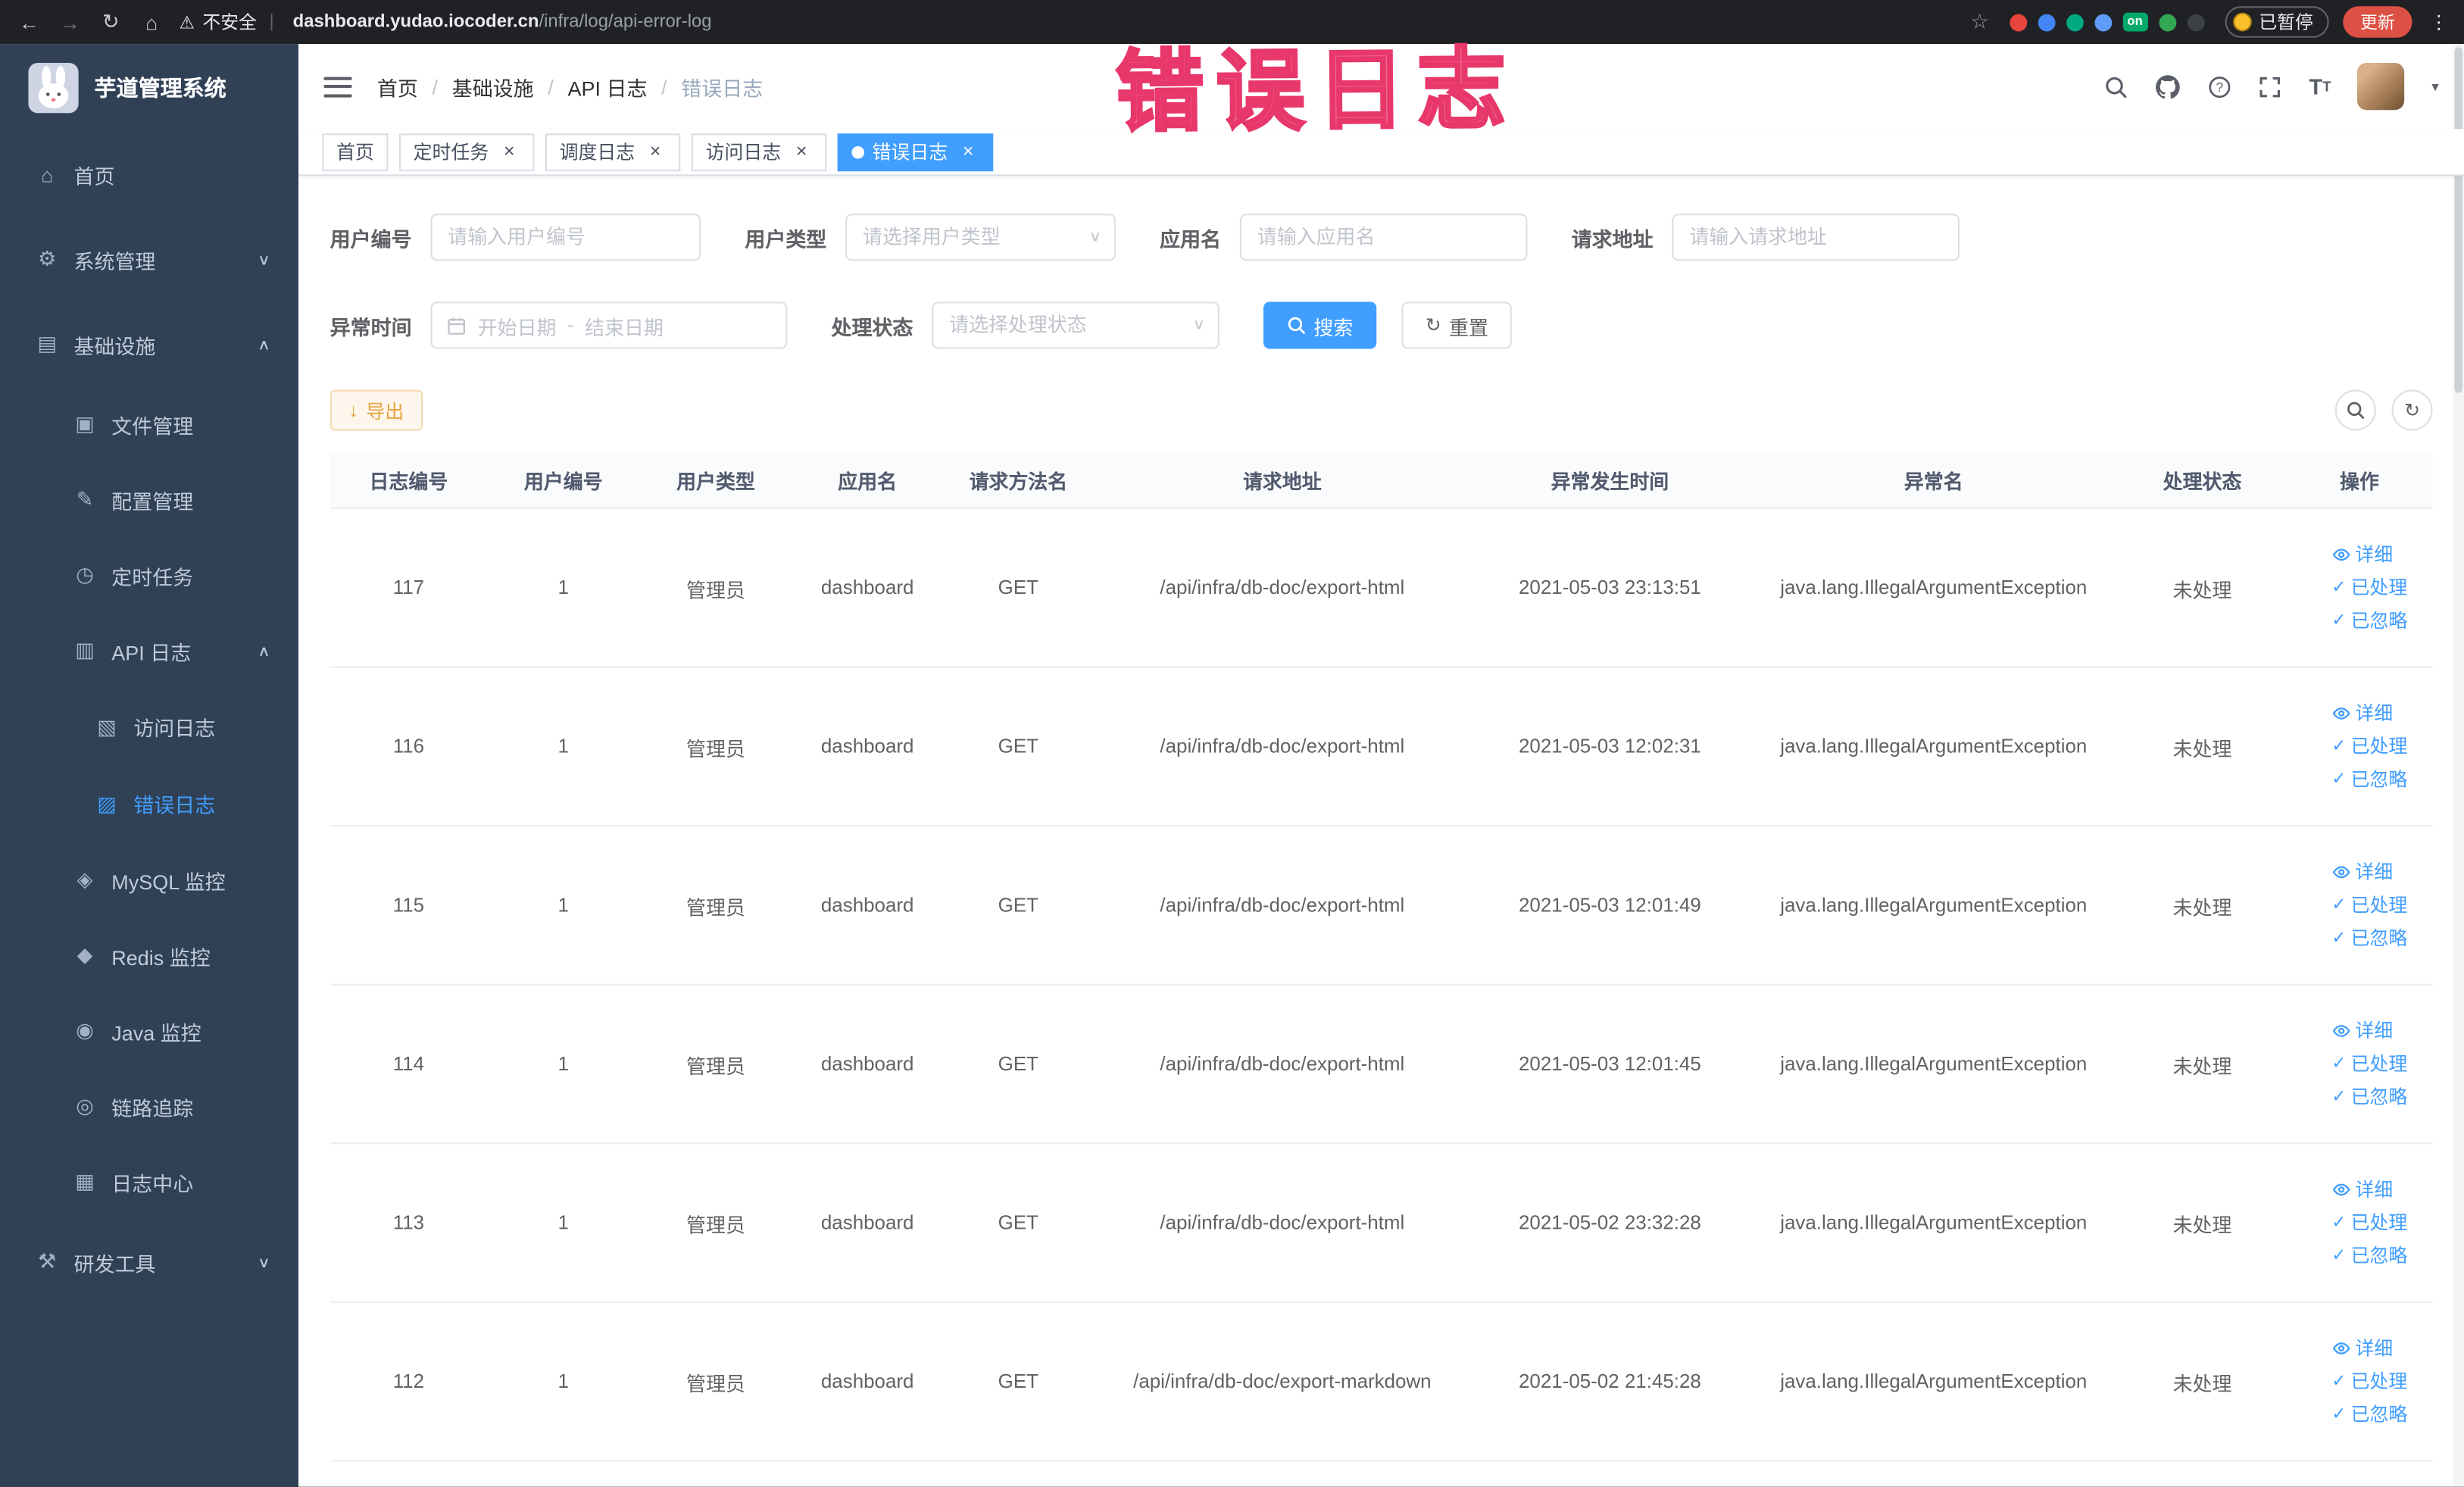  What do you see at coordinates (2270, 86) in the screenshot?
I see `fullscreen-icon` at bounding box center [2270, 86].